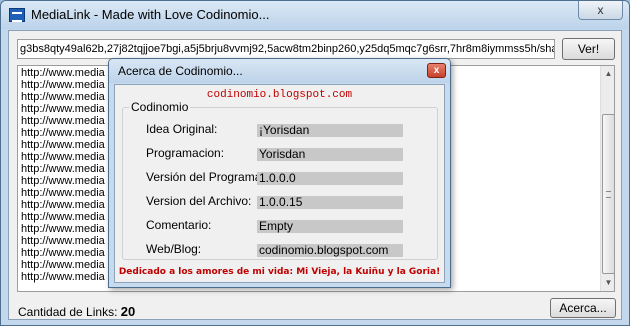 The height and width of the screenshot is (326, 630). Describe the element at coordinates (330, 130) in the screenshot. I see `field-value-idea: ¡Yorisdan` at that location.